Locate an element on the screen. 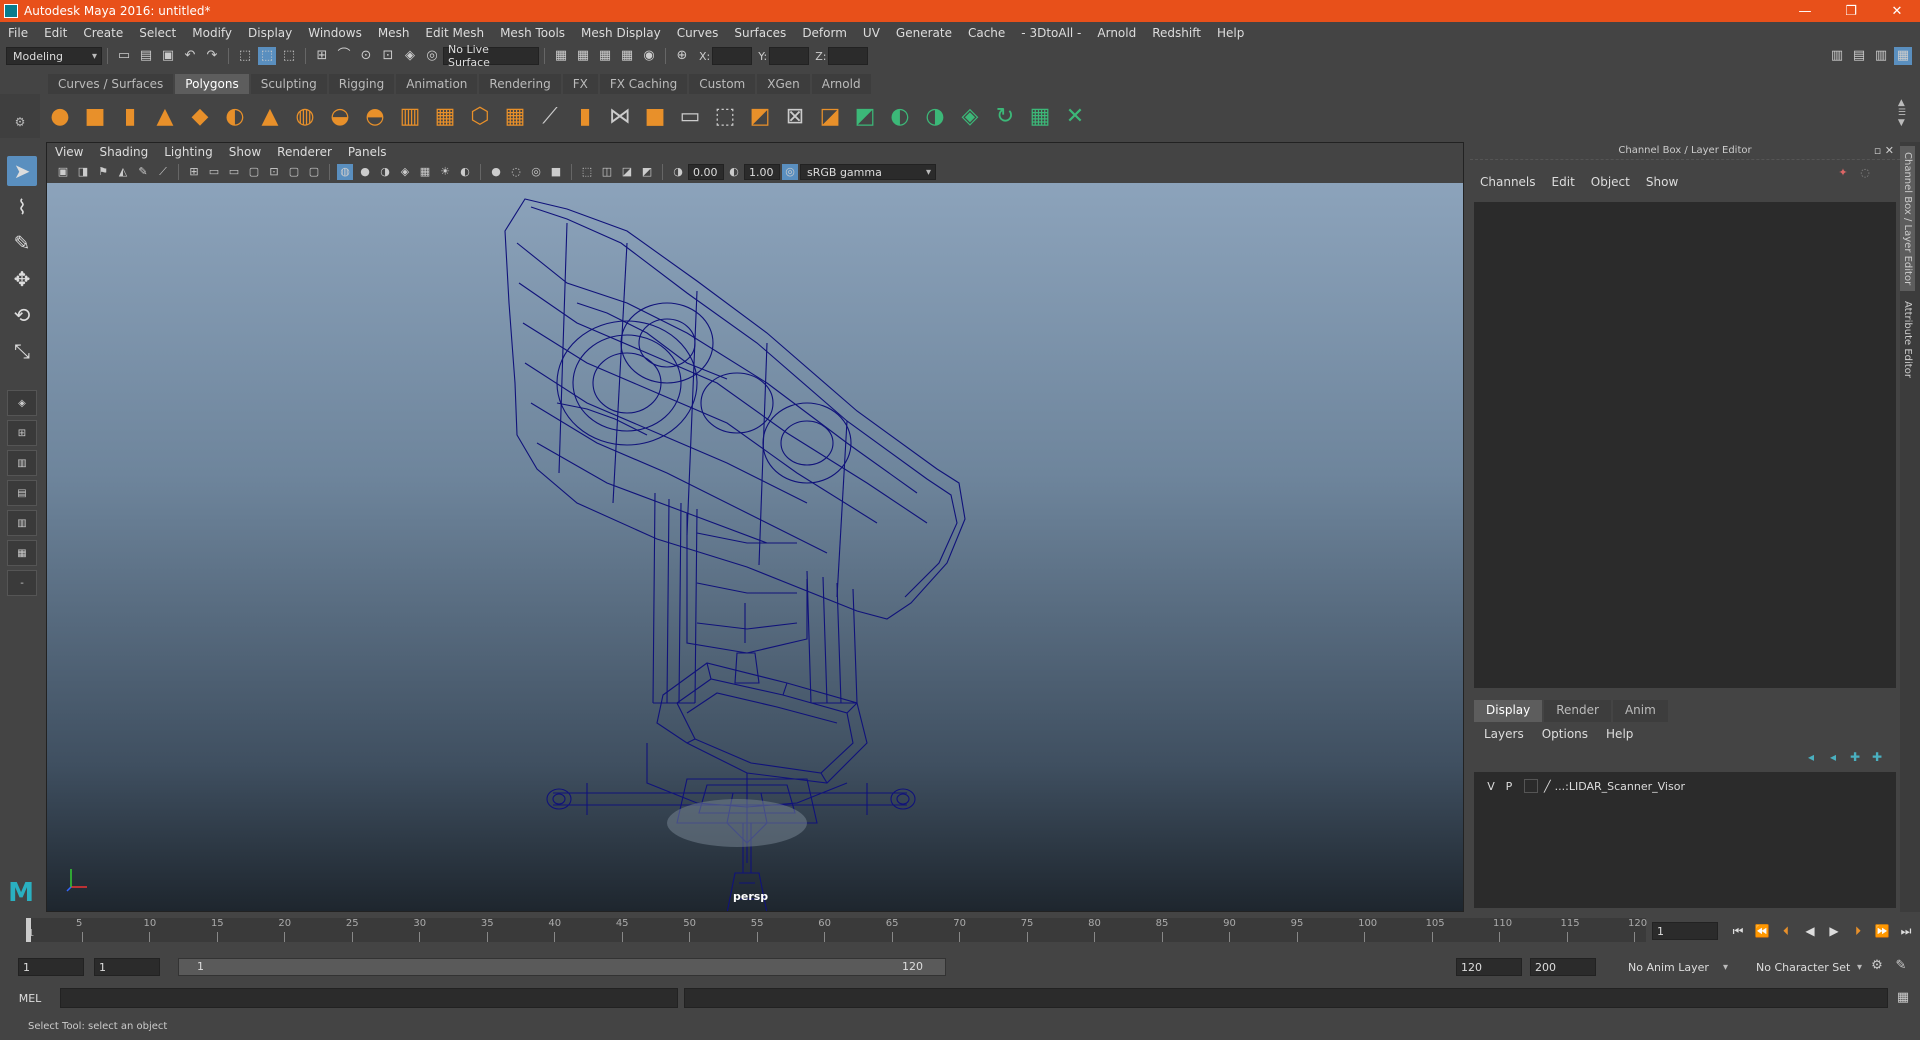 The height and width of the screenshot is (1040, 1920). command-input is located at coordinates (369, 998).